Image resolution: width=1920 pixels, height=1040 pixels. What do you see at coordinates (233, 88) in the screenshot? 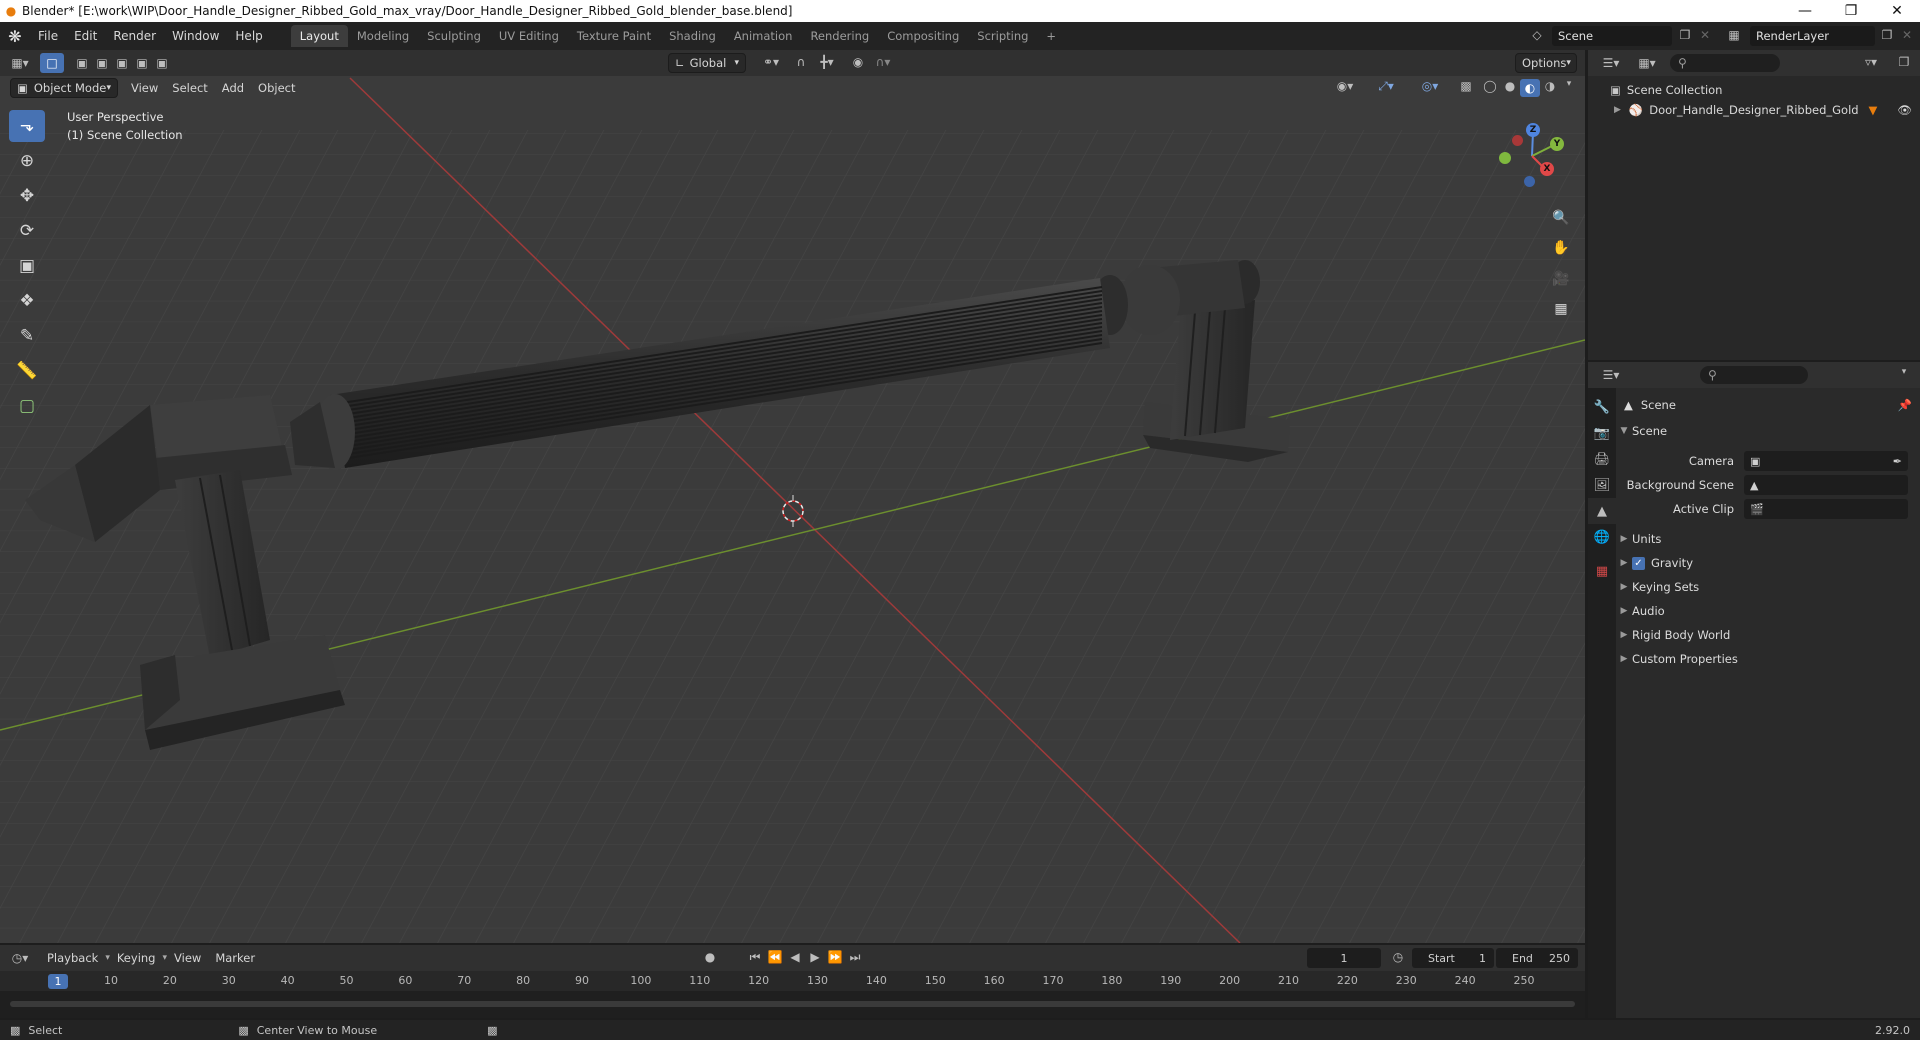
I see `viewport-menu-add: Add` at bounding box center [233, 88].